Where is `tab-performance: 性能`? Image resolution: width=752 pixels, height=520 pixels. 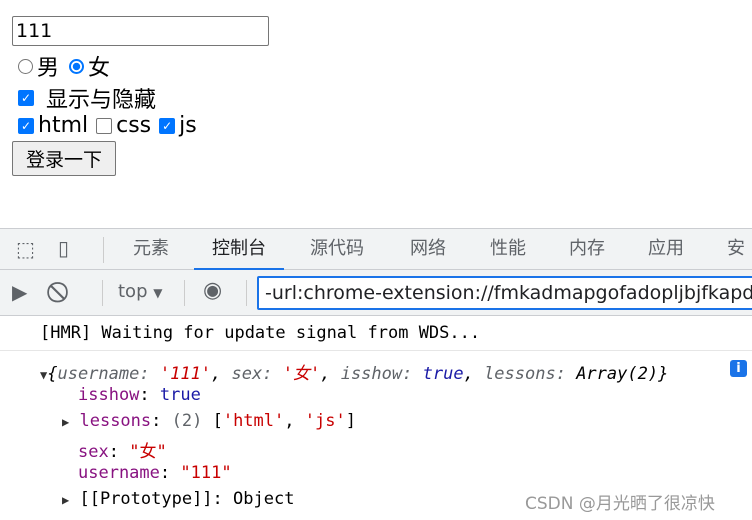 tab-performance: 性能 is located at coordinates (508, 249).